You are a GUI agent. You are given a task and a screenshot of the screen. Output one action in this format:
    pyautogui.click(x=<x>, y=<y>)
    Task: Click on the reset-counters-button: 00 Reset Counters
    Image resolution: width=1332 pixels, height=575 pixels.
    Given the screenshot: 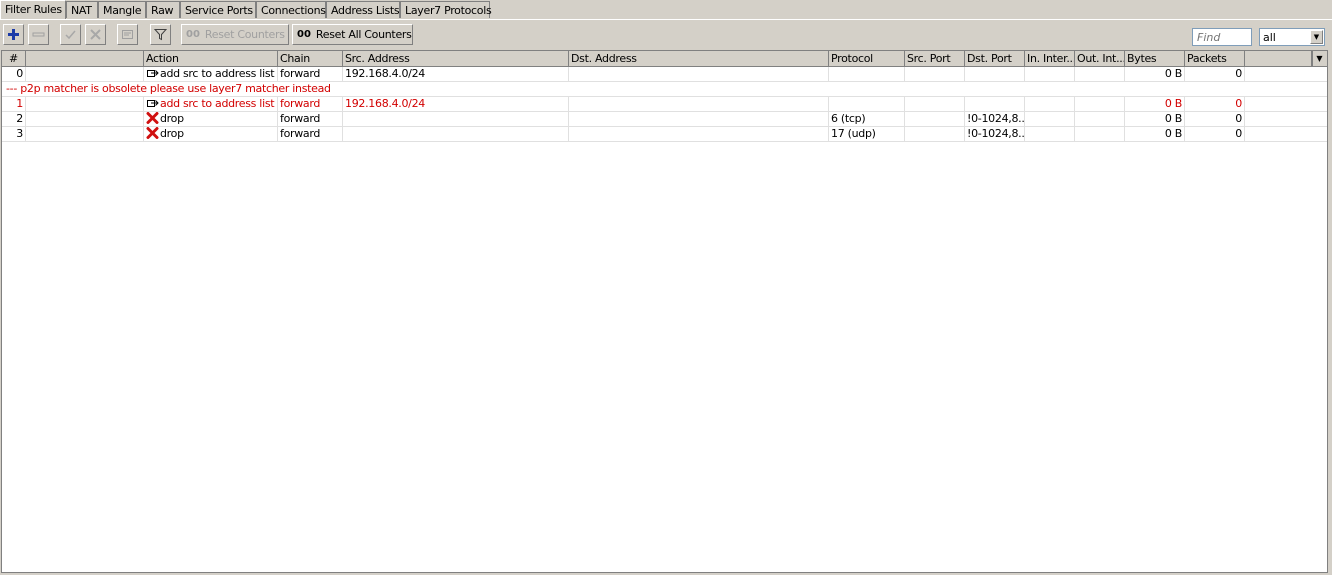 What is the action you would take?
    pyautogui.click(x=235, y=34)
    